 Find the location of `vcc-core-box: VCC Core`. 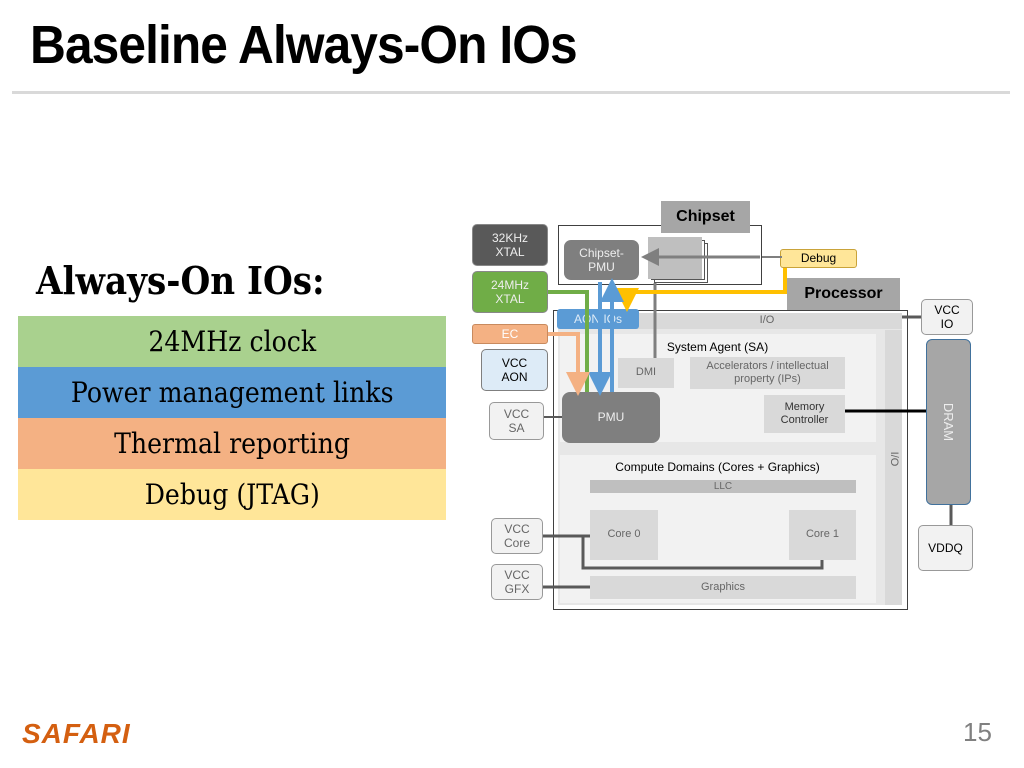

vcc-core-box: VCC Core is located at coordinates (517, 536).